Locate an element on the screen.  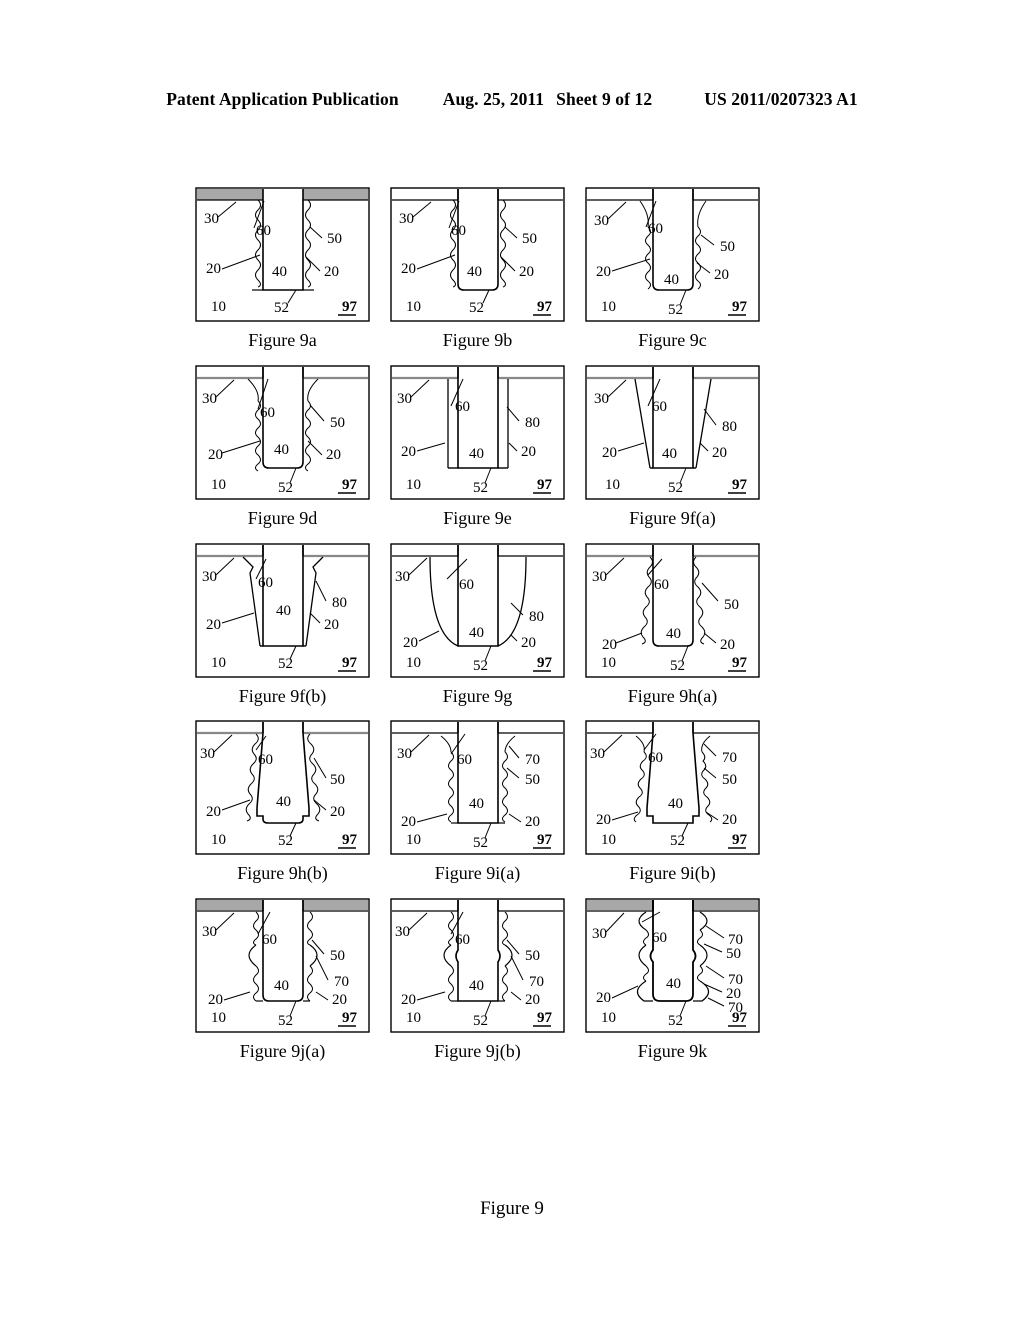
figure-caption-9c: Figure 9c is located at coordinates (672, 340).